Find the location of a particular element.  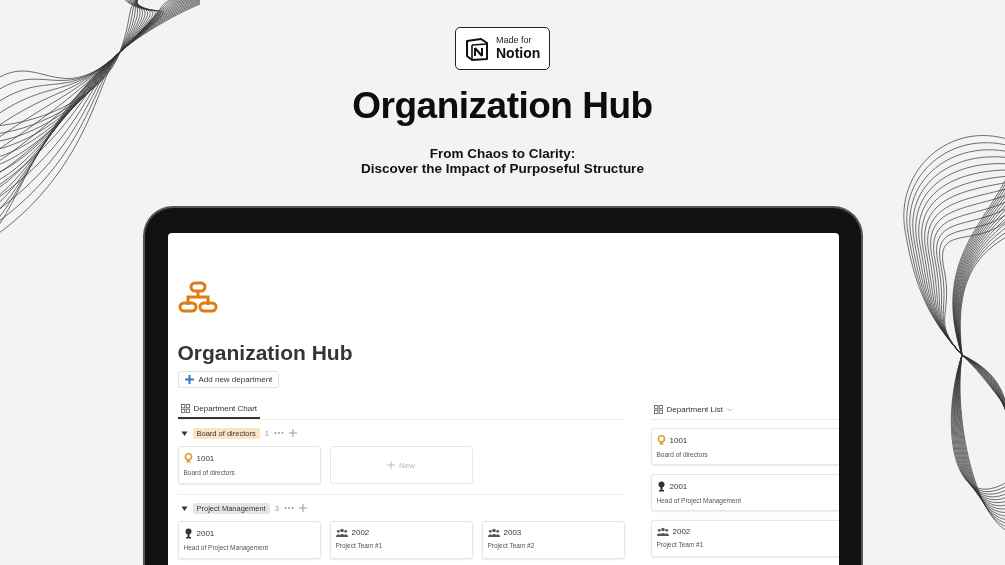

hero-subtitle: Discover the Impact of Purposeful Structure is located at coordinates (502, 168).